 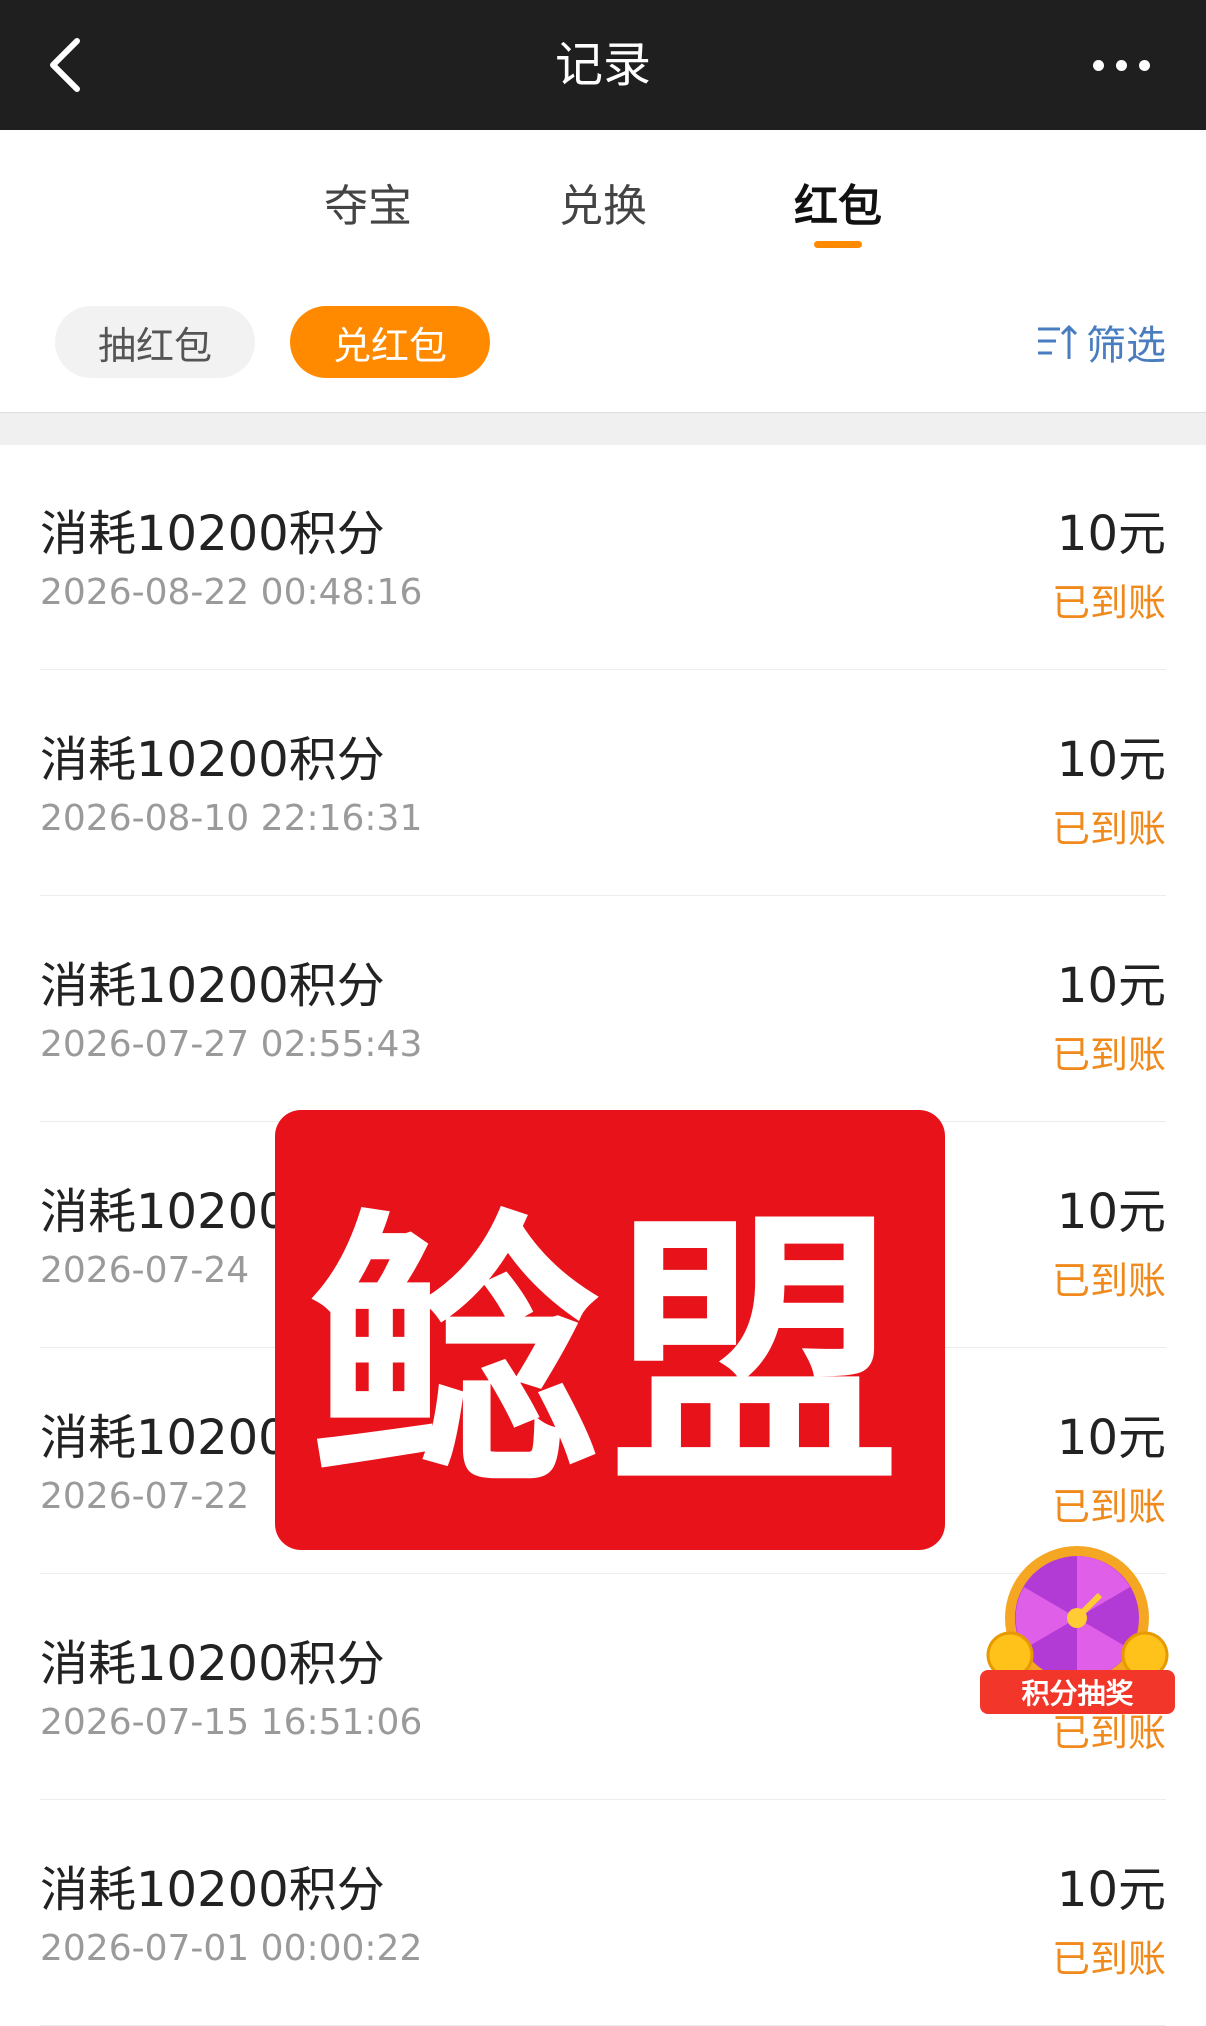 I want to click on record-time: 2026-08-22 00:48:16, so click(x=231, y=592).